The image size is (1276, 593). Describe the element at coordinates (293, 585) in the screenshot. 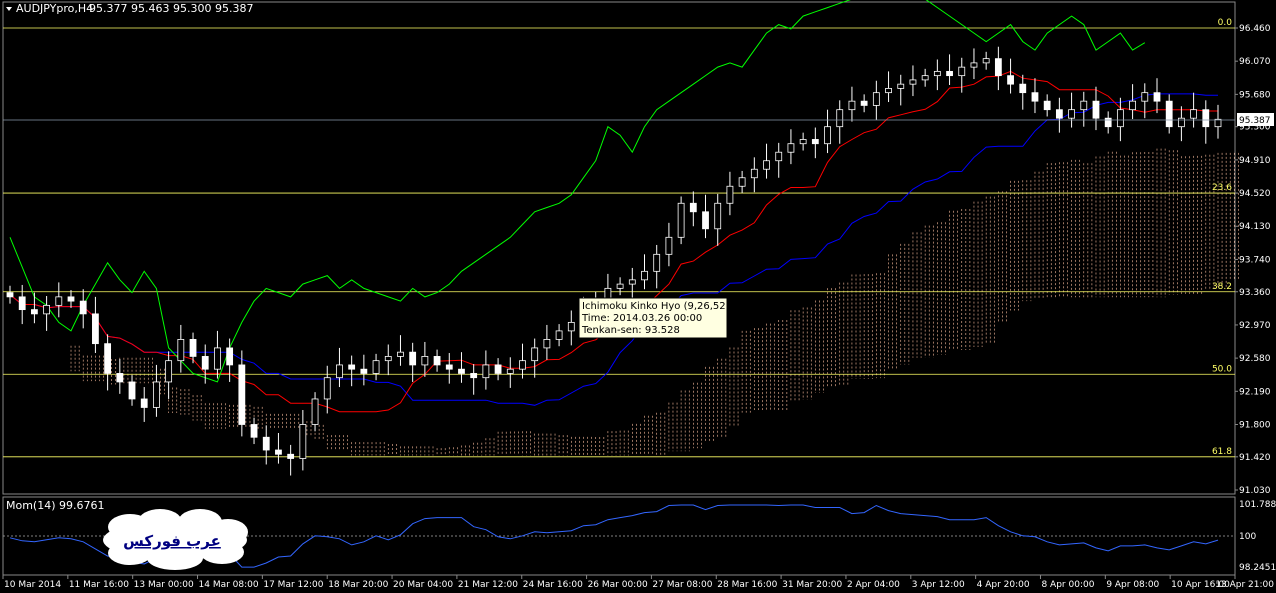

I see `time-tick-label: 17 Mar 12:00` at that location.